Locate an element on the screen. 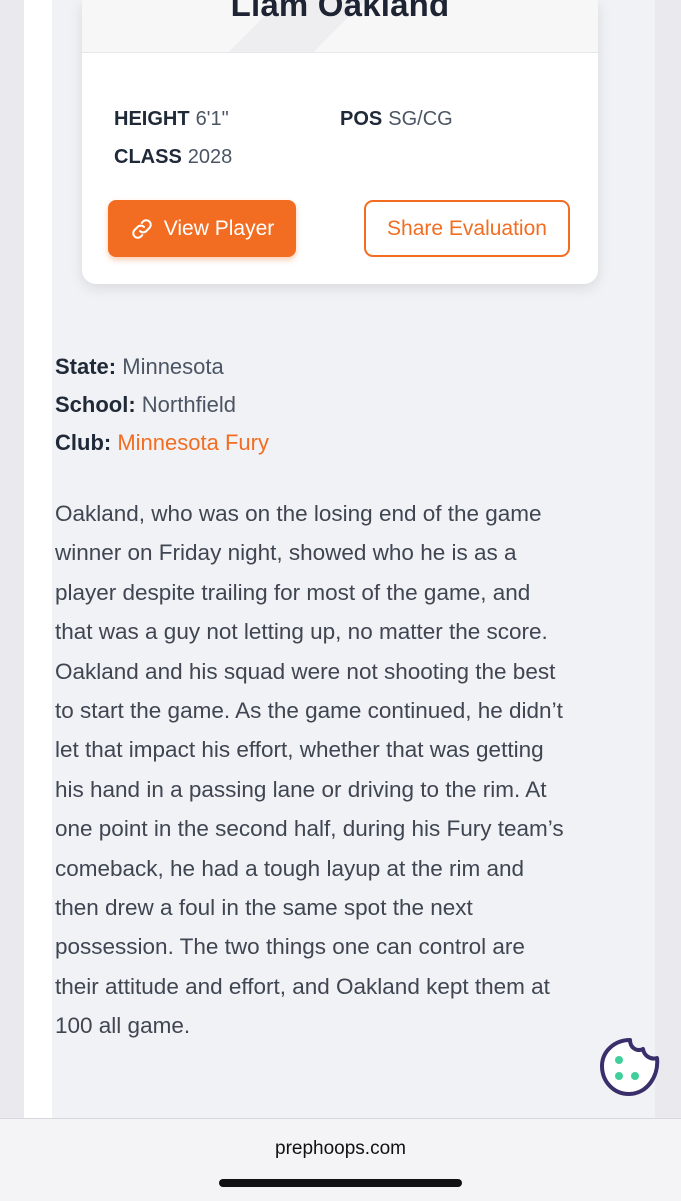  view-player-button: View Player is located at coordinates (202, 228).